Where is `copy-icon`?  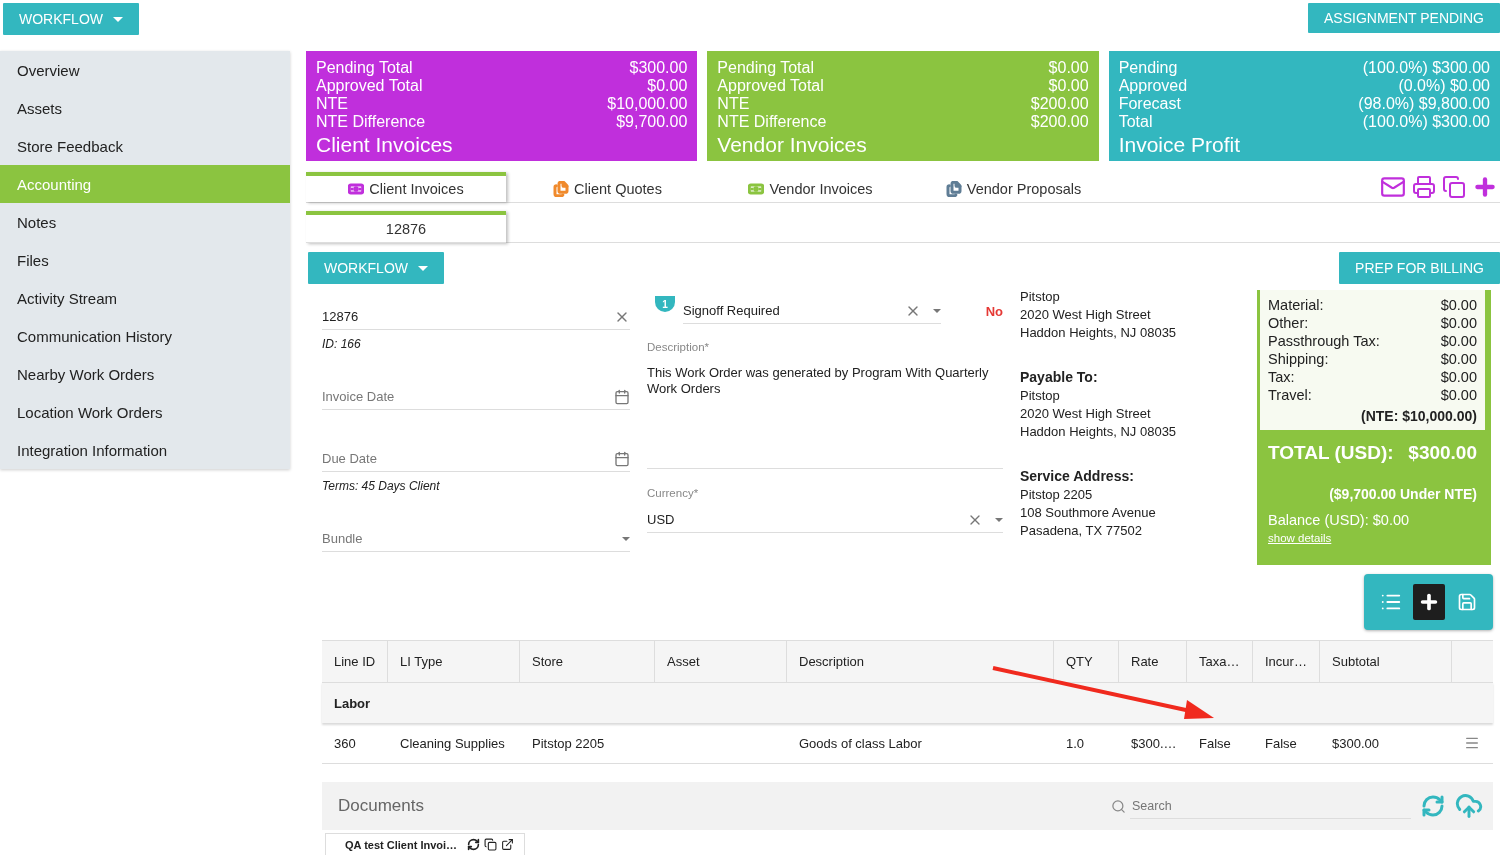 copy-icon is located at coordinates (491, 844).